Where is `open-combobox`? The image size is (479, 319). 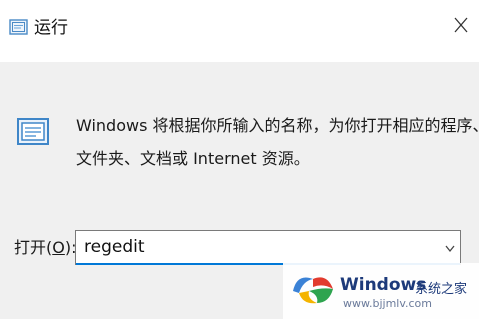
open-combobox is located at coordinates (268, 247).